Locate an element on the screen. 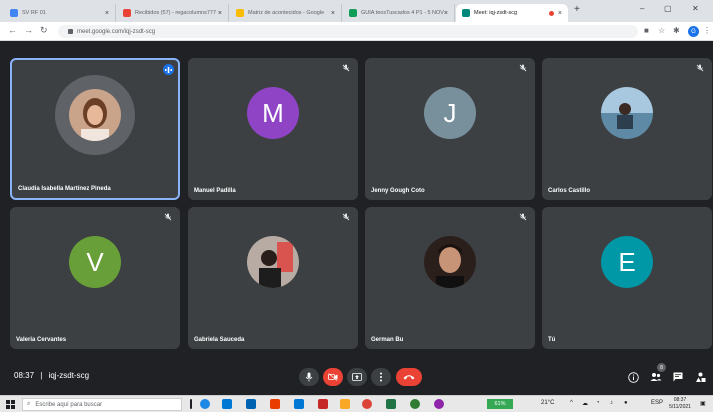 Image resolution: width=713 pixels, height=412 pixels. tab-sv-rf: SV RF 01 × is located at coordinates (60, 13).